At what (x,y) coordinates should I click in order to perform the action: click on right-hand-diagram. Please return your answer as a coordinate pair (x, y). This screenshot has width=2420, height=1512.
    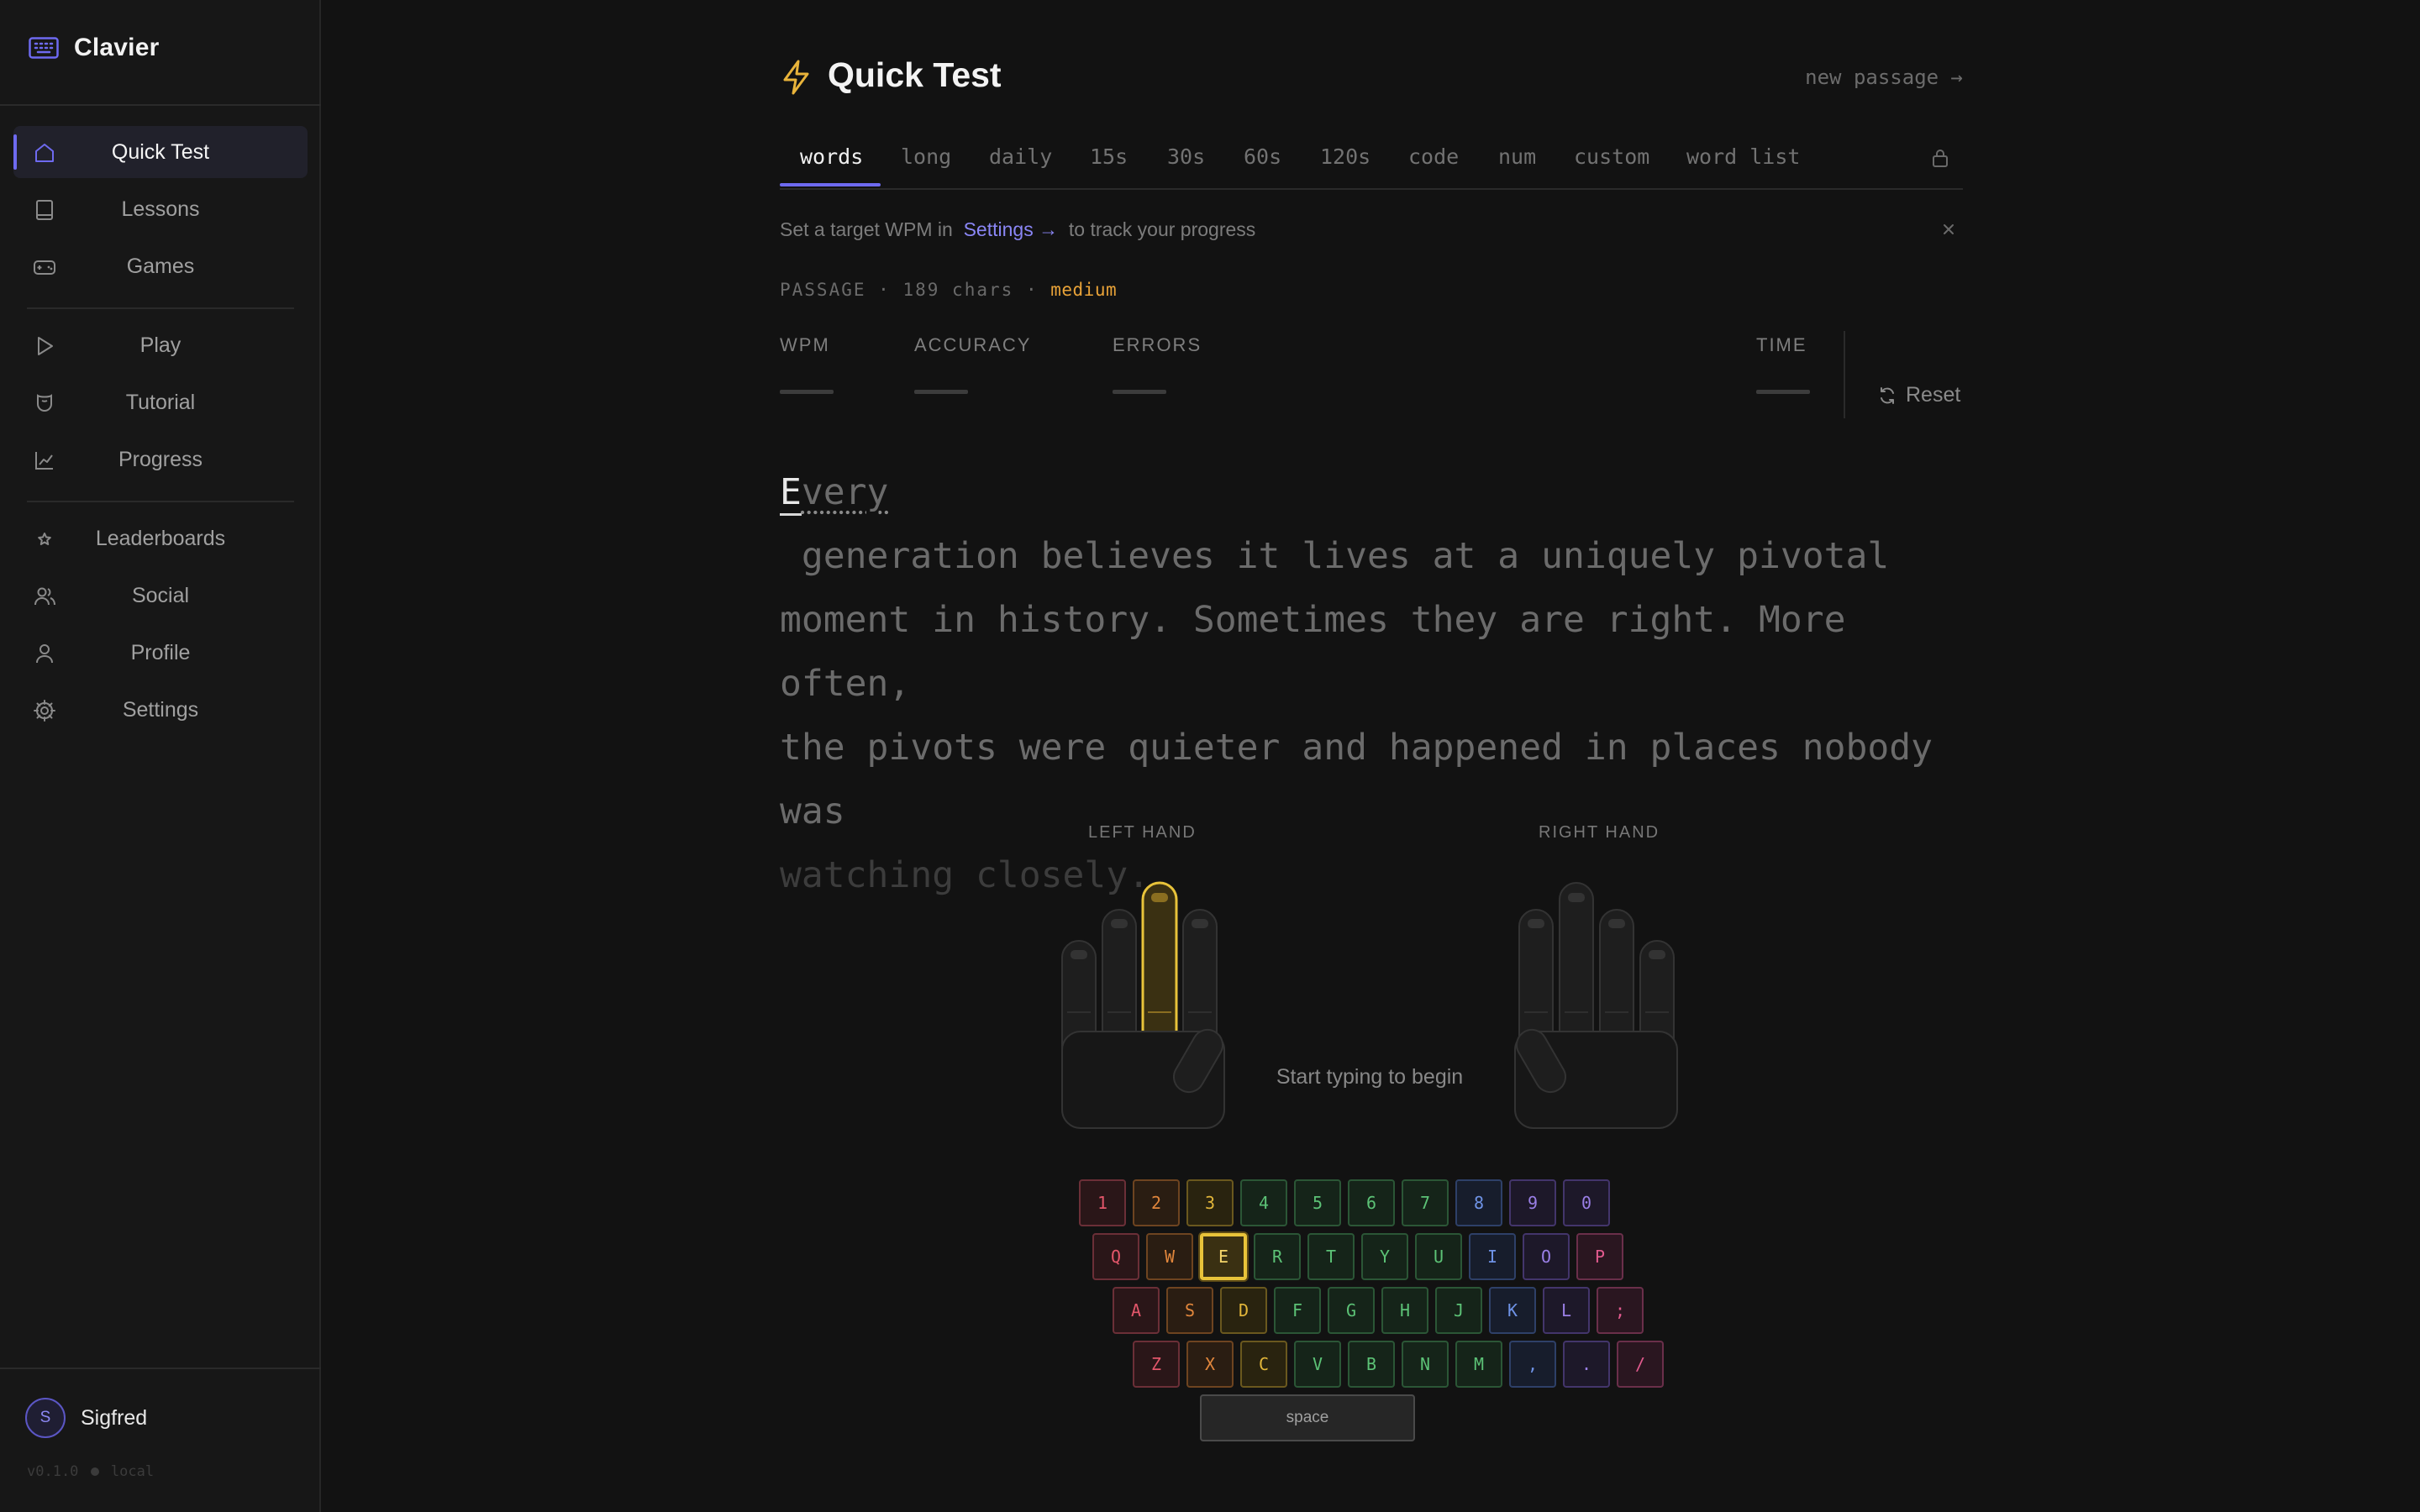
    Looking at the image, I should click on (1596, 1005).